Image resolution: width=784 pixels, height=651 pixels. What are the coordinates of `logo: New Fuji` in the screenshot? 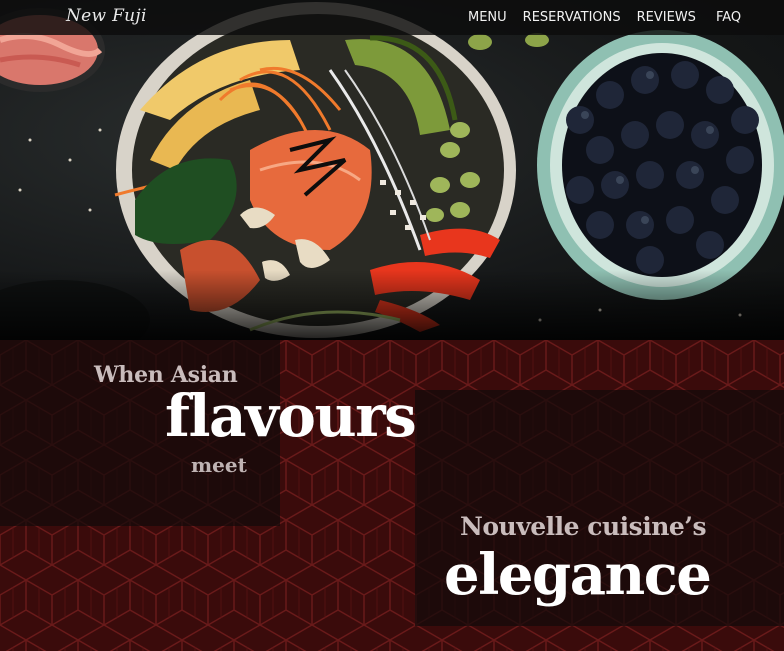 It's located at (106, 16).